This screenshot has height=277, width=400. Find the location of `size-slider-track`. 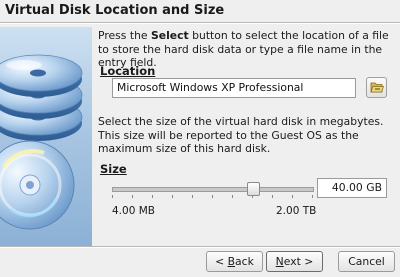

size-slider-track is located at coordinates (213, 189).